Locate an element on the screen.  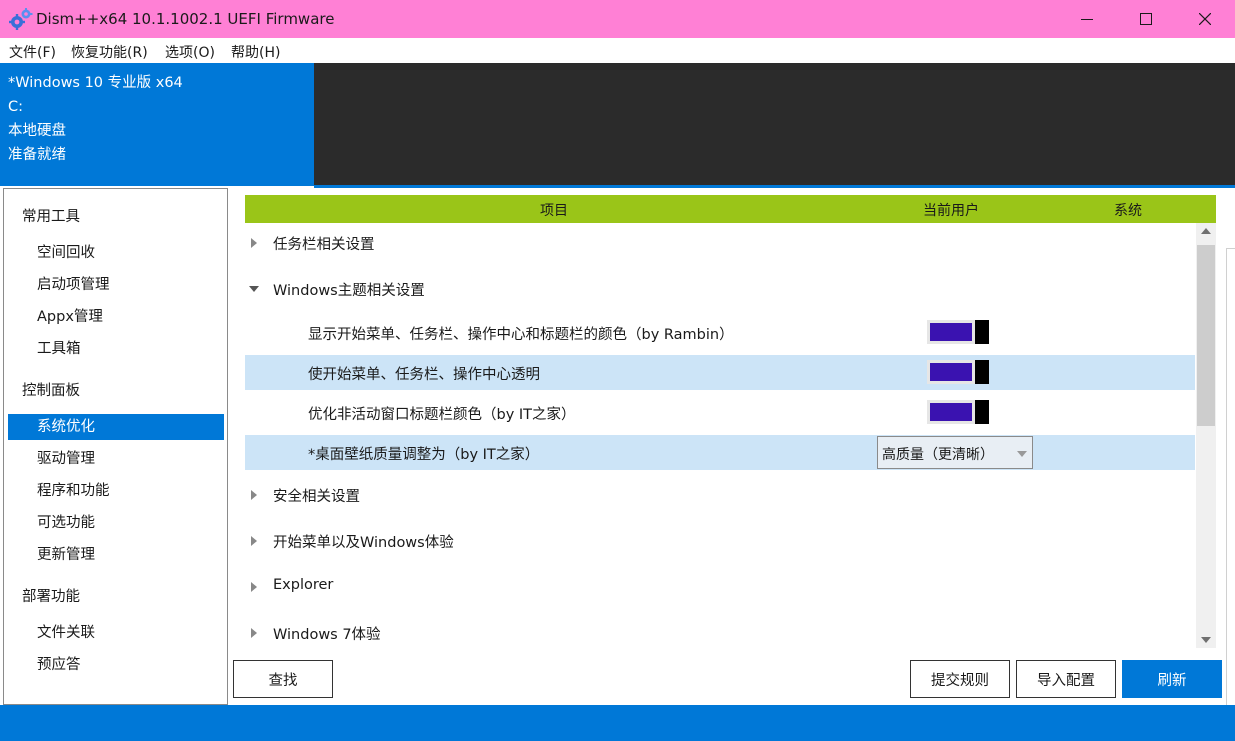
drive-letter: C: is located at coordinates (16, 107).